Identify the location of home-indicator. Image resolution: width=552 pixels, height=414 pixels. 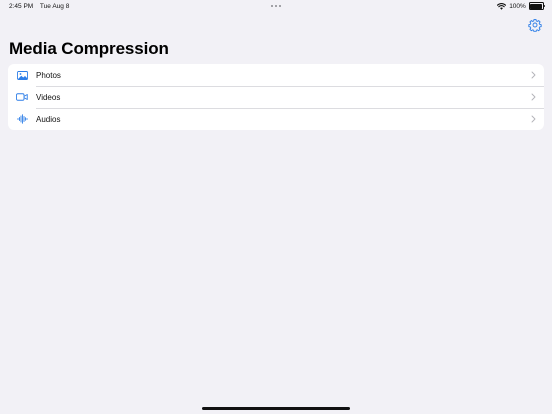
(276, 408).